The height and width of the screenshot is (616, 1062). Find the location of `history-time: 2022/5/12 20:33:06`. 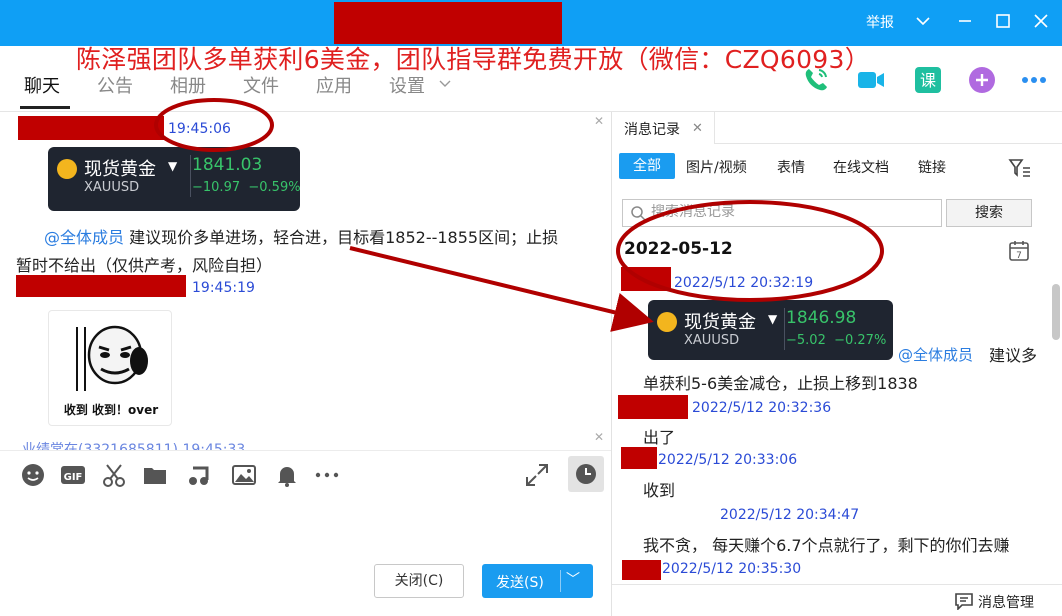

history-time: 2022/5/12 20:33:06 is located at coordinates (728, 460).